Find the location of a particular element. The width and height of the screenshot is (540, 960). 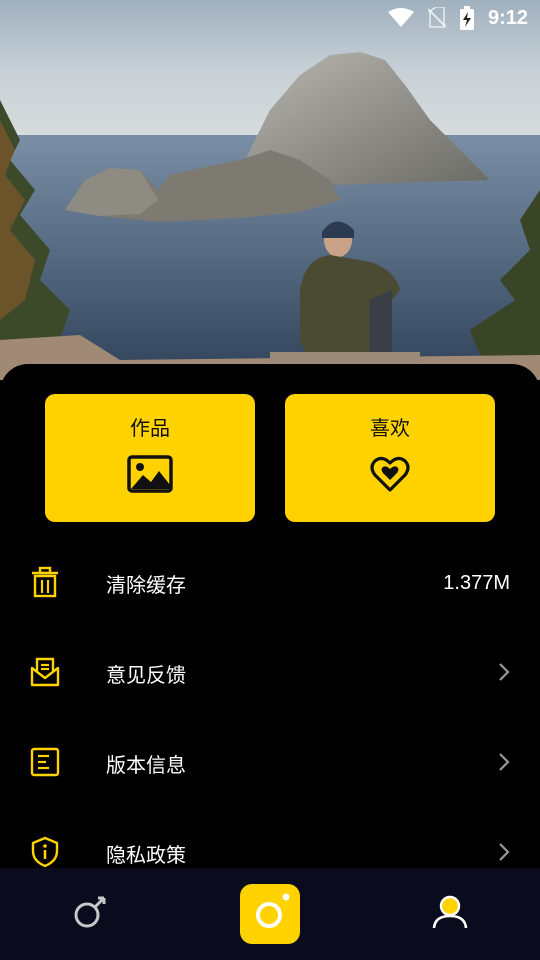

feedback-row: 意见反馈 is located at coordinates (270, 673).